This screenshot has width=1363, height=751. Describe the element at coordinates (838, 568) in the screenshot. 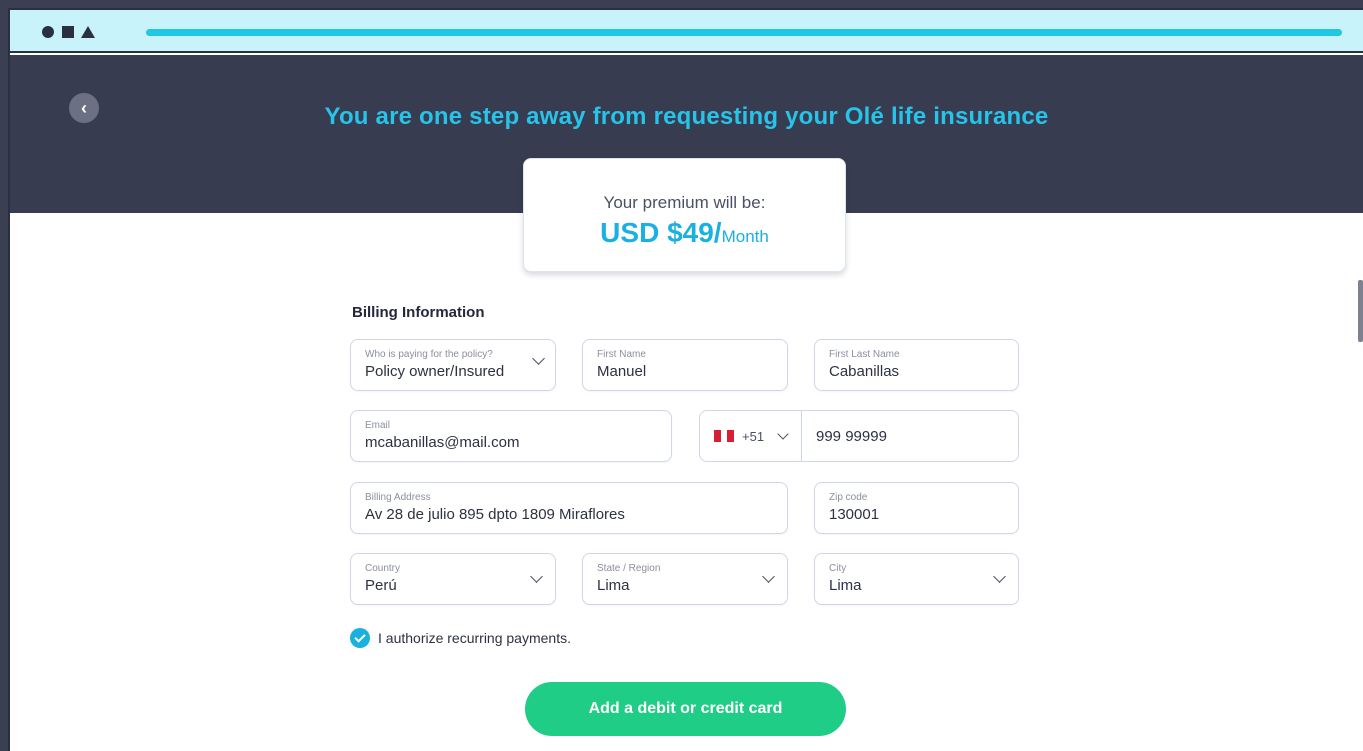

I see `city-label: City` at that location.